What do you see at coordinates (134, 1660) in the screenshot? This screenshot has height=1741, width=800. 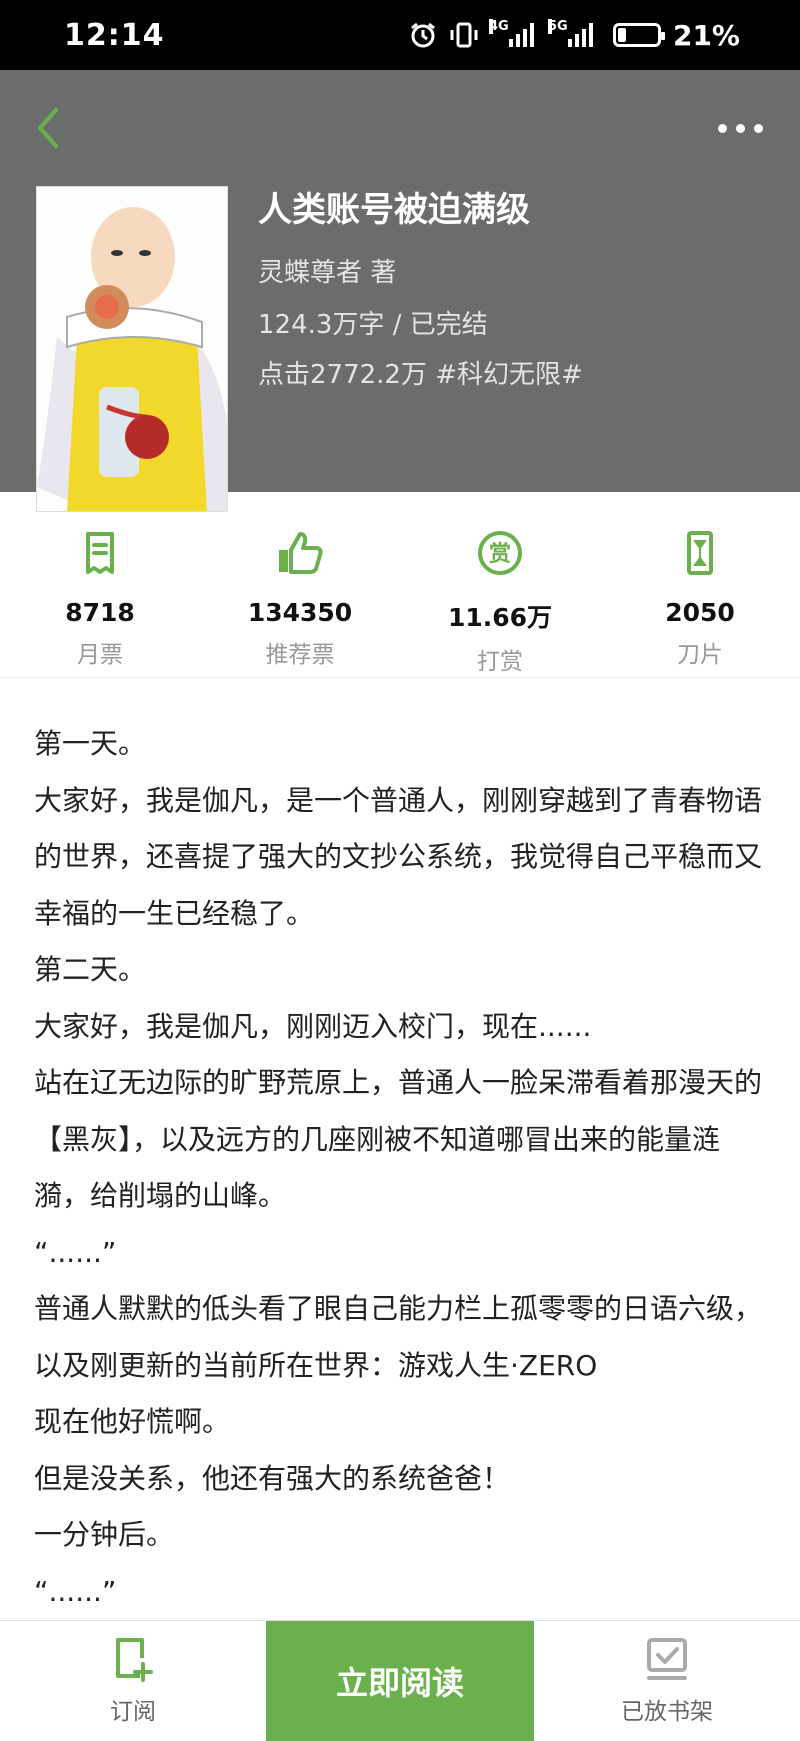 I see `subscribe-icon` at bounding box center [134, 1660].